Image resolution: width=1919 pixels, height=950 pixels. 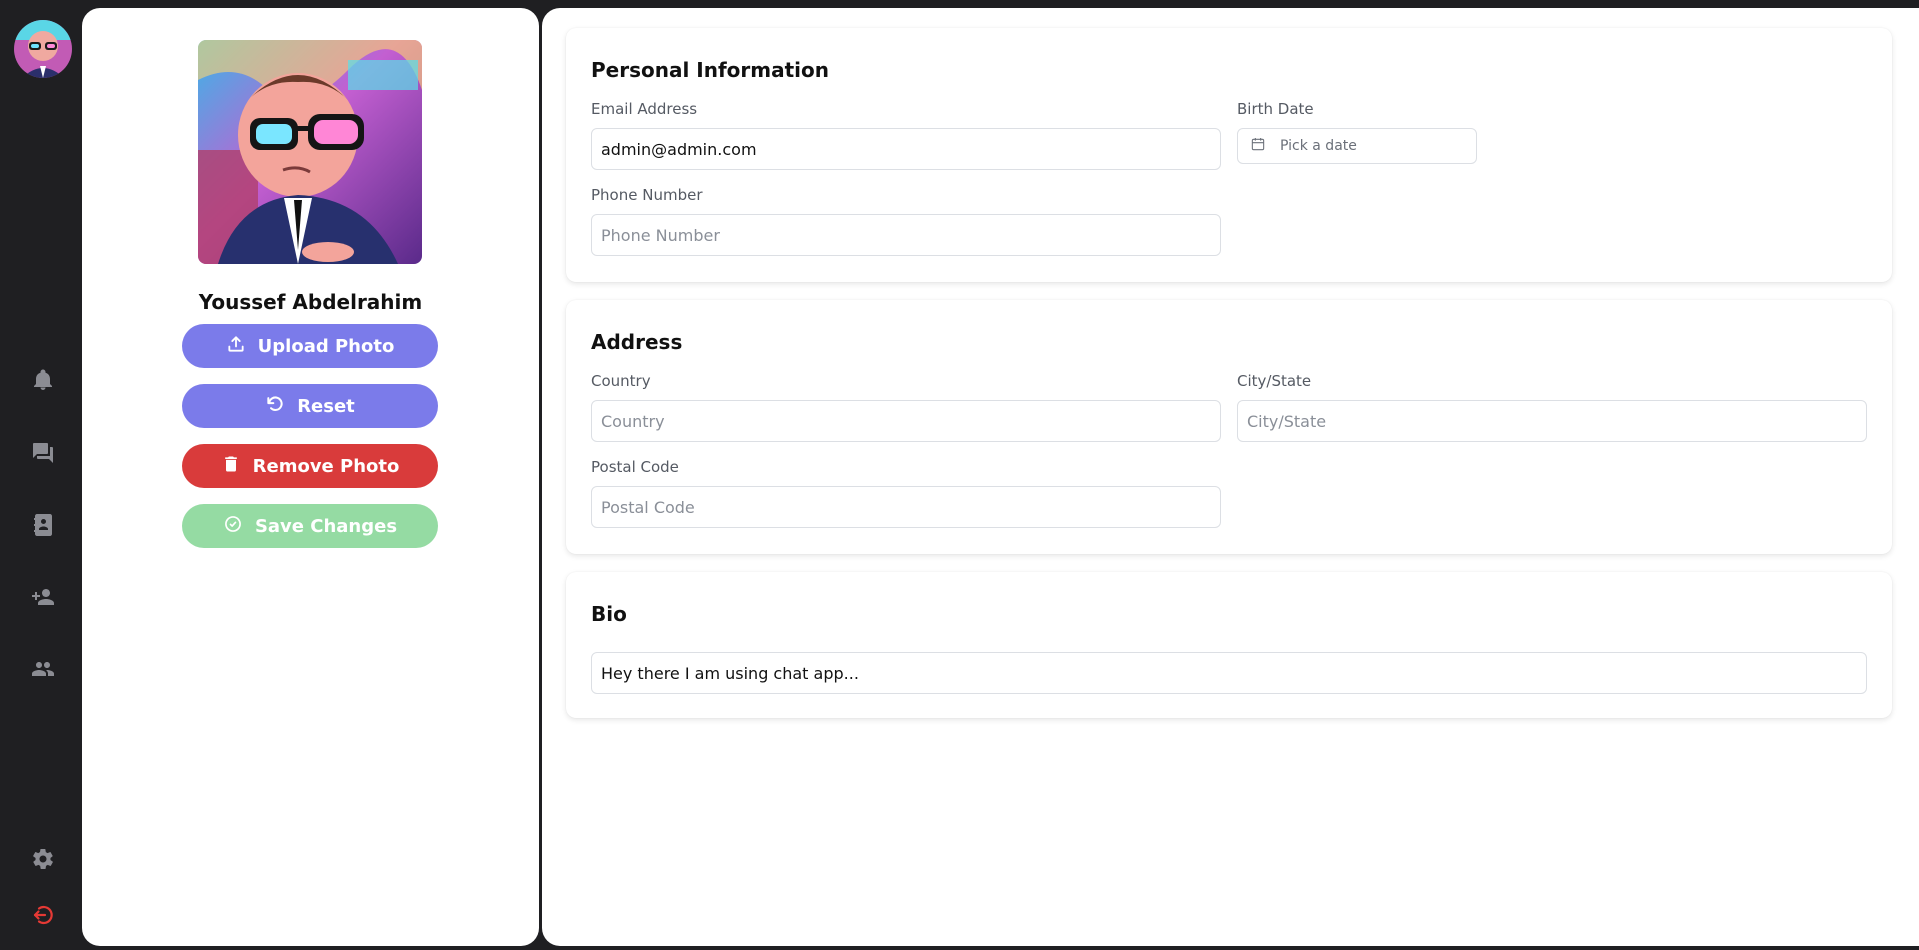 What do you see at coordinates (1275, 109) in the screenshot?
I see `birth-date-label: Birth Date` at bounding box center [1275, 109].